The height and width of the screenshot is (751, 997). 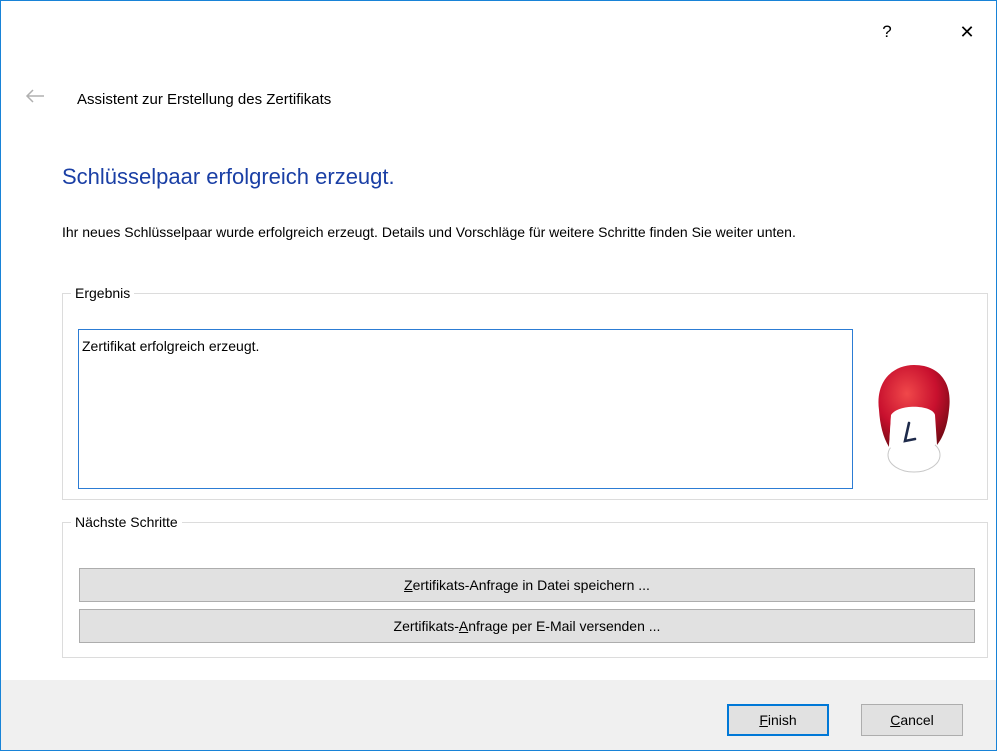 I want to click on kleopatra-mascot-icon, so click(x=914, y=419).